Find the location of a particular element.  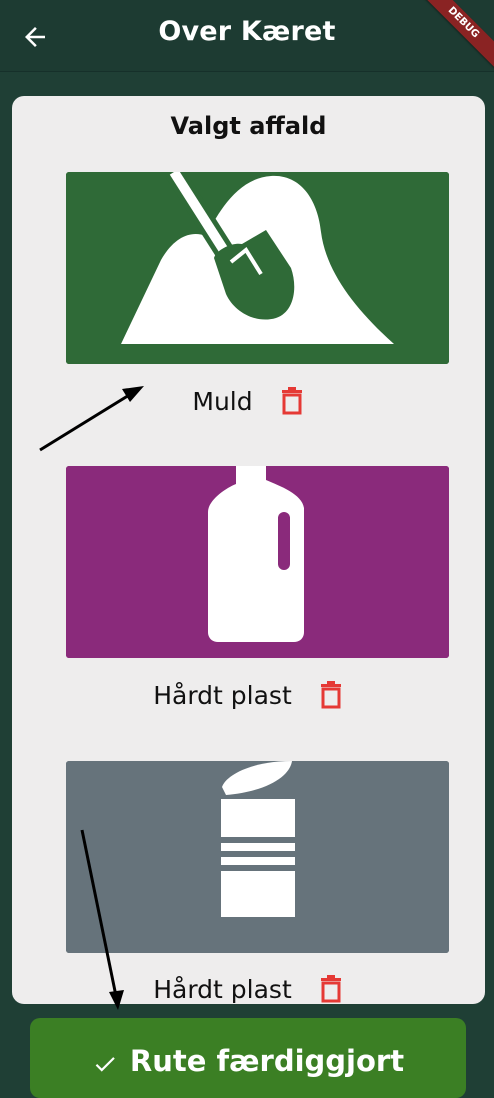

waste-item-row: Muld is located at coordinates (248, 401).